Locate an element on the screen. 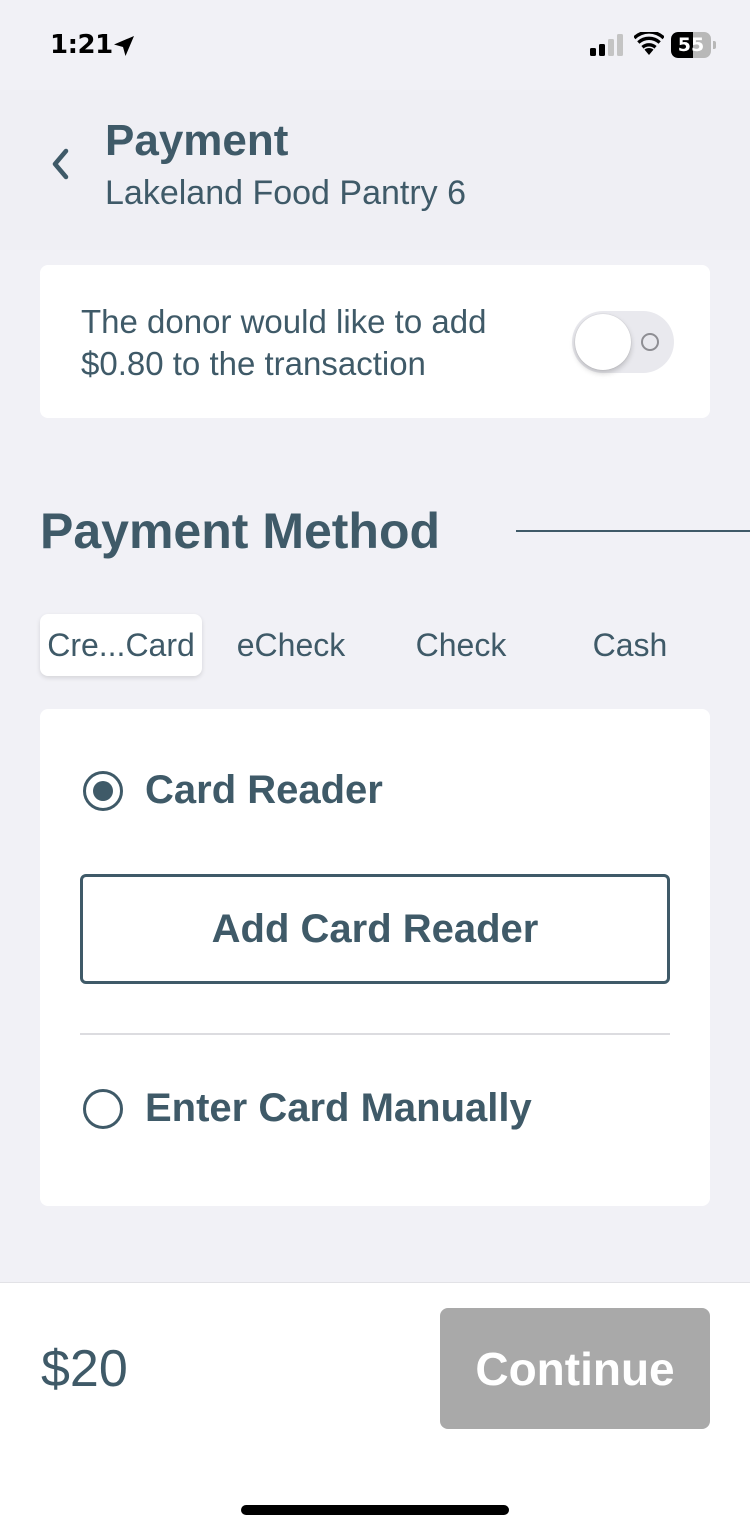 This screenshot has width=750, height=1531. total-amount: $20 is located at coordinates (84, 1369).